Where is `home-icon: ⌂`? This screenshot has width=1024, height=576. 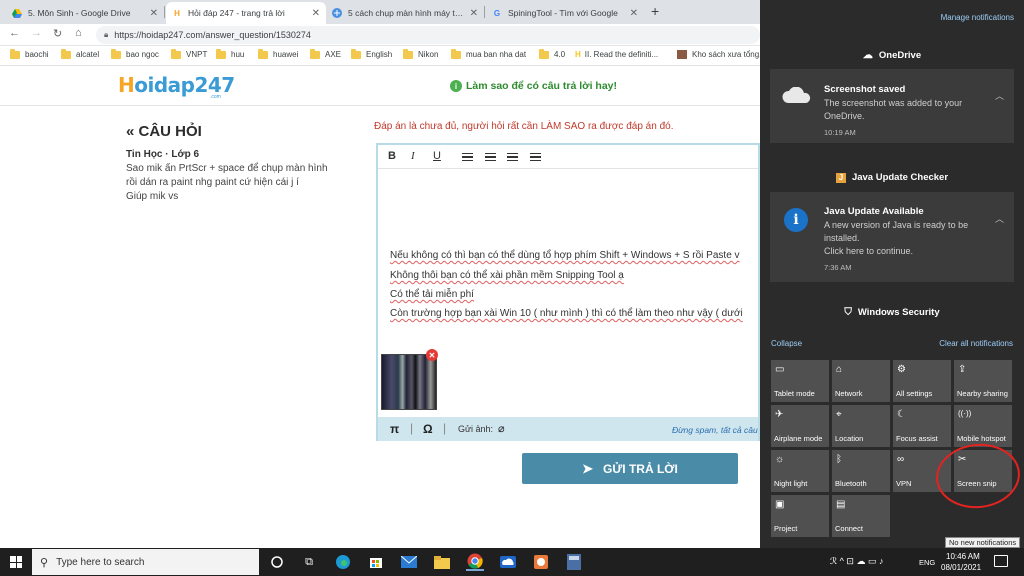 home-icon: ⌂ is located at coordinates (78, 33).